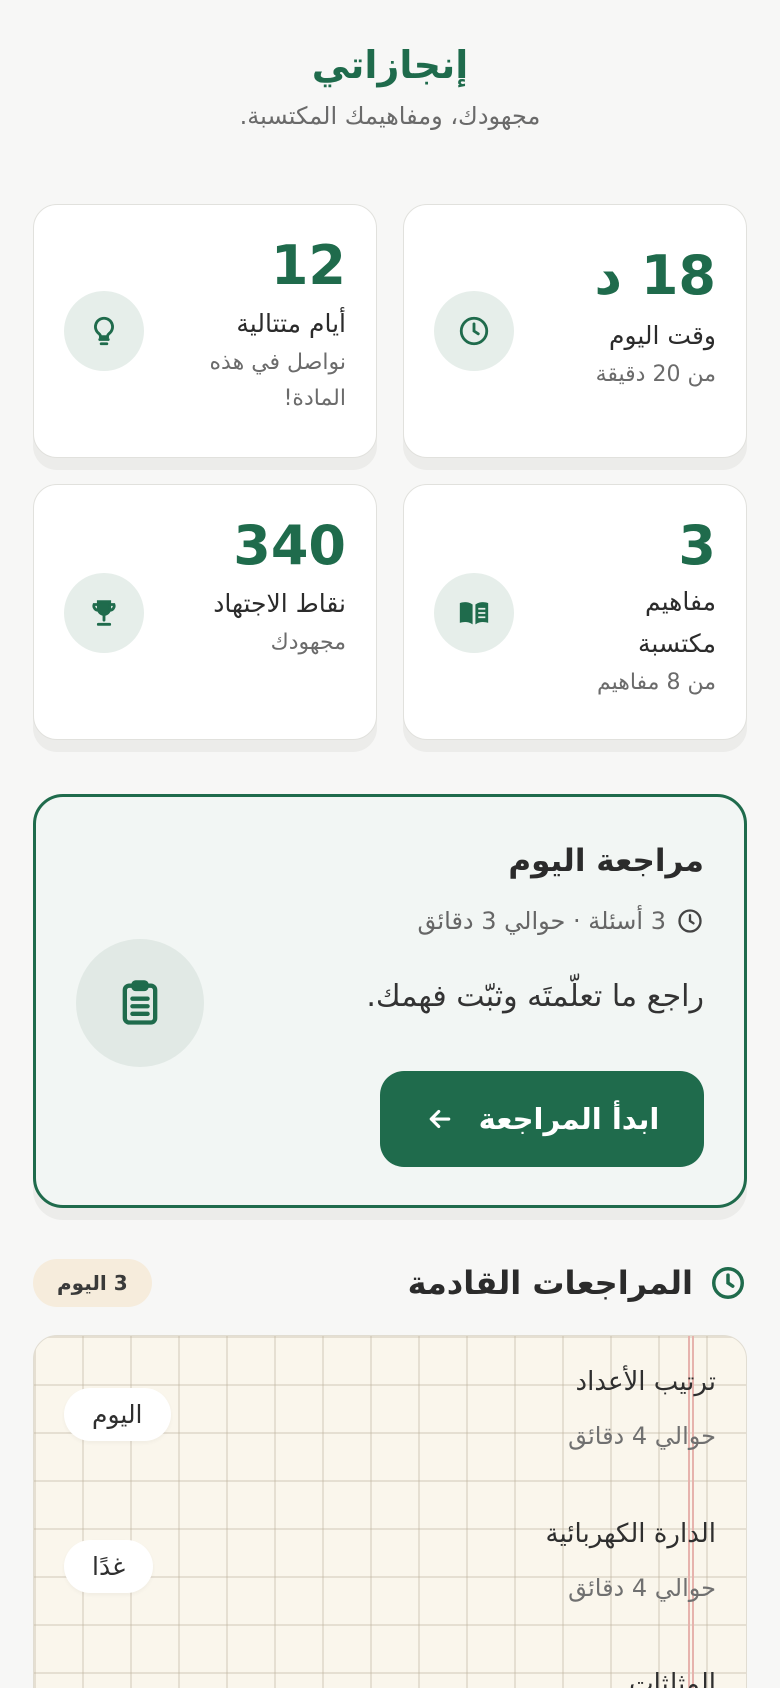 Image resolution: width=780 pixels, height=1688 pixels. I want to click on today-count-badge: 3 اليوم, so click(92, 1283).